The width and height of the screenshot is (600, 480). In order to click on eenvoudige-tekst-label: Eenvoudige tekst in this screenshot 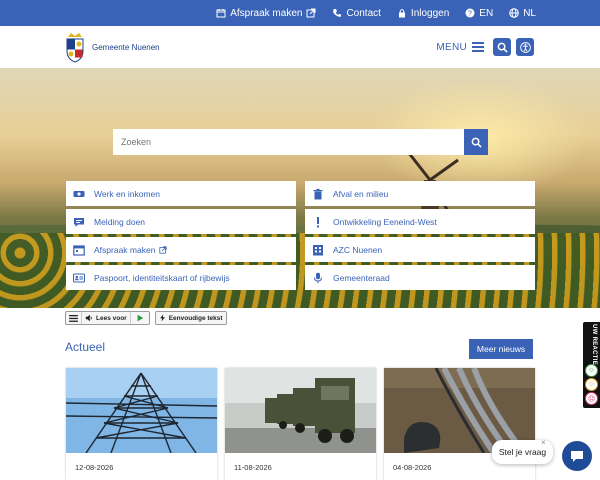, I will do `click(195, 318)`.